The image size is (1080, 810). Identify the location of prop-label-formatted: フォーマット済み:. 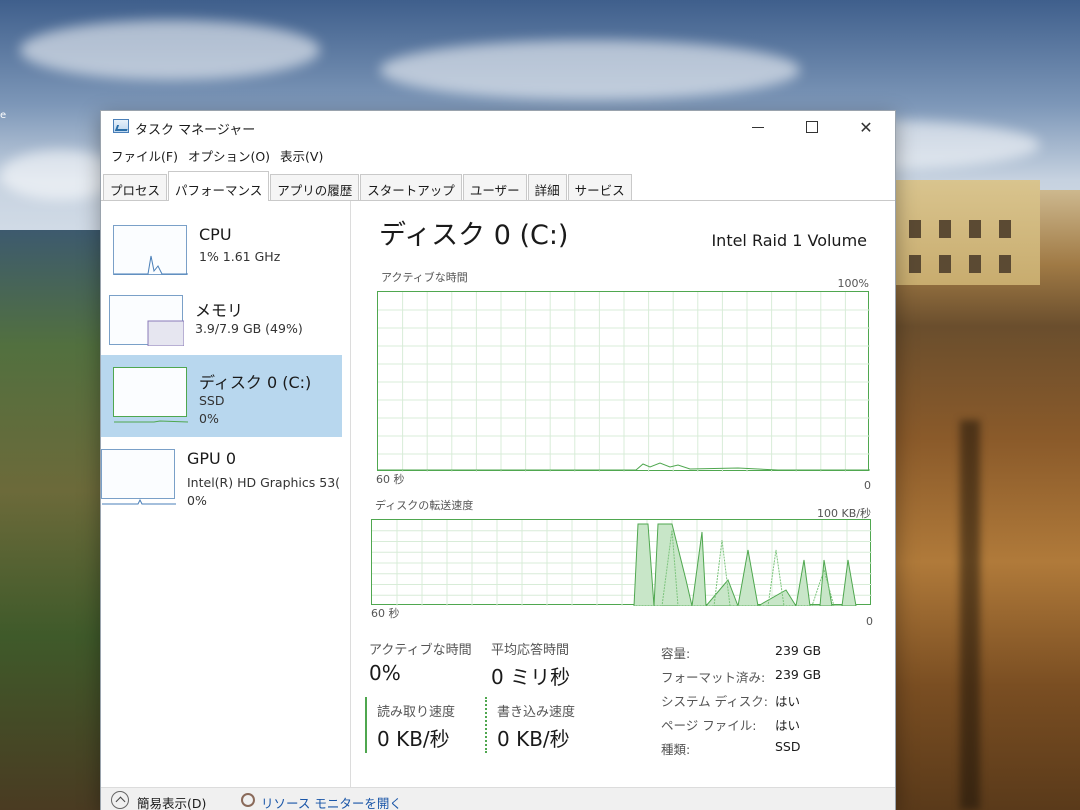
(713, 677).